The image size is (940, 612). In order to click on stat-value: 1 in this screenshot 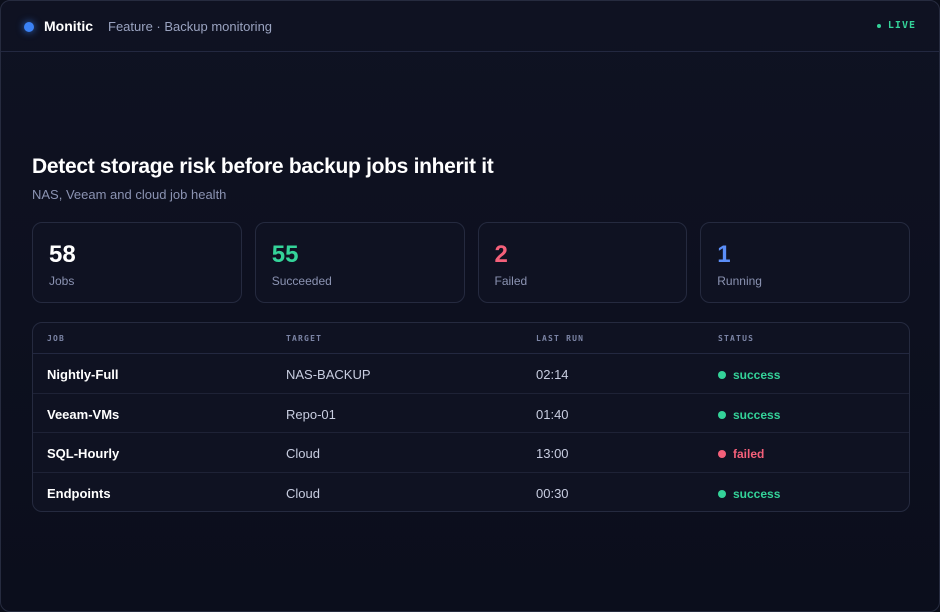, I will do `click(724, 254)`.